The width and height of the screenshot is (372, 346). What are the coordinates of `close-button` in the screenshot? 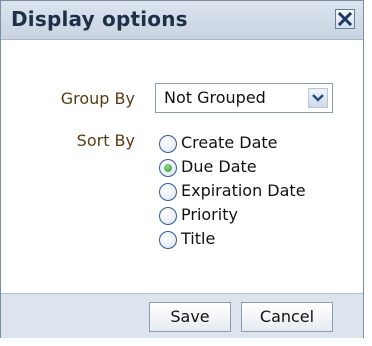 It's located at (345, 19).